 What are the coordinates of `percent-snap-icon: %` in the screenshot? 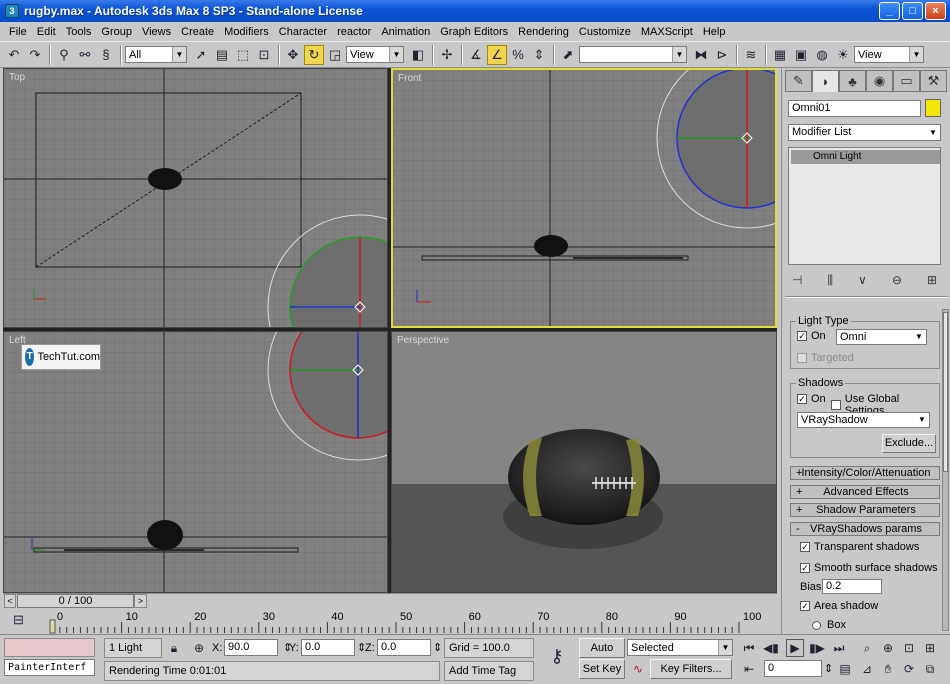 It's located at (518, 55).